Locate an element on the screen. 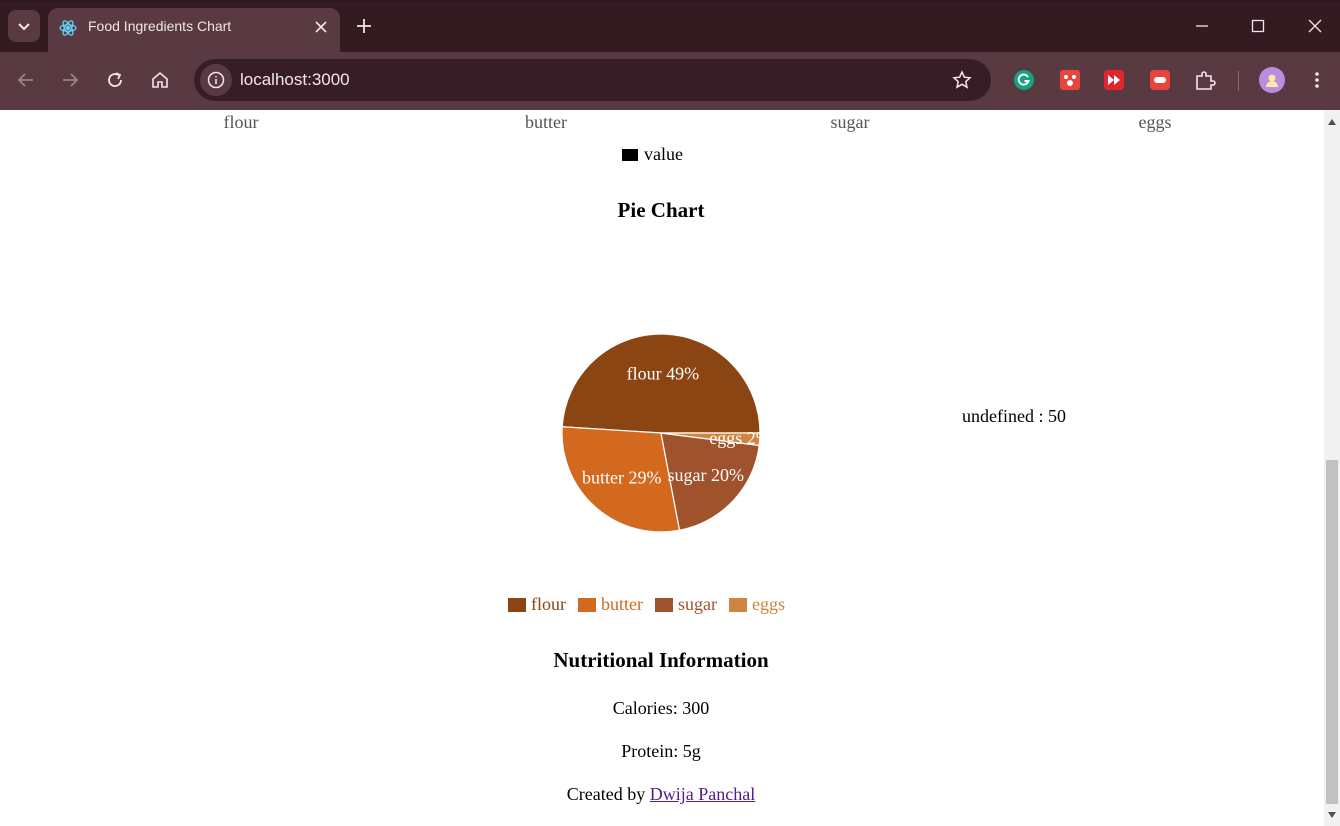  pie-chart-heading: Pie Chart is located at coordinates (661, 210).